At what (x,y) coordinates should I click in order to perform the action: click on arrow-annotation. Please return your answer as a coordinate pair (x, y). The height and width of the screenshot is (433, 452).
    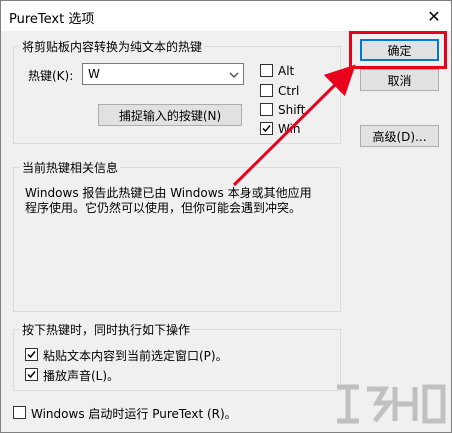
    Looking at the image, I should click on (294, 125).